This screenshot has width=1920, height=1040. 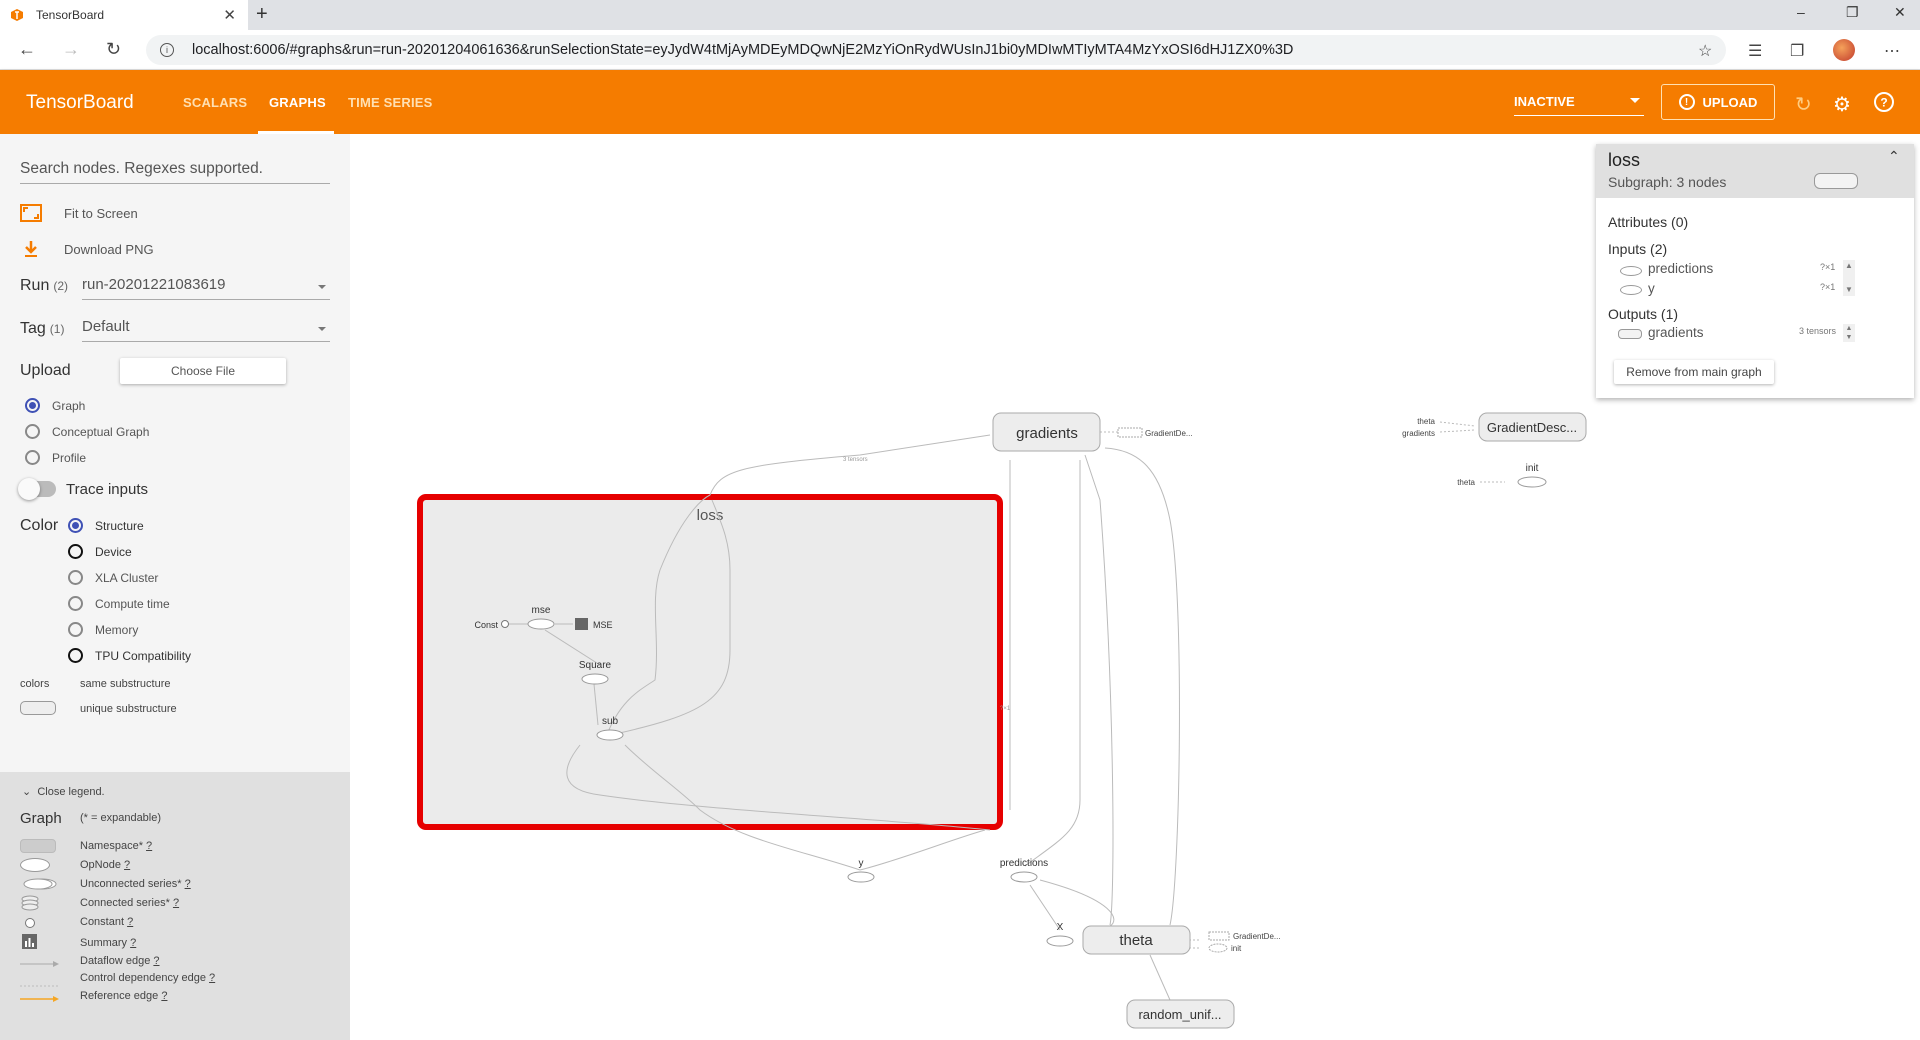 What do you see at coordinates (1755, 51) in the screenshot?
I see `favorites-icon: ☰` at bounding box center [1755, 51].